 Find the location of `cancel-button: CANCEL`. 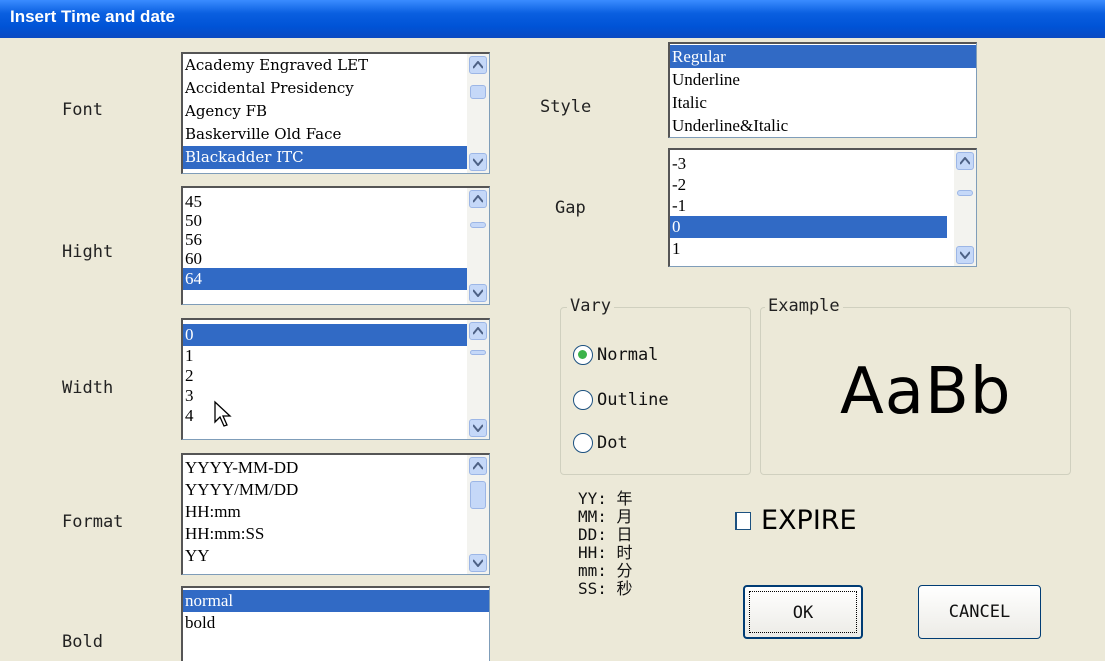

cancel-button: CANCEL is located at coordinates (979, 612).